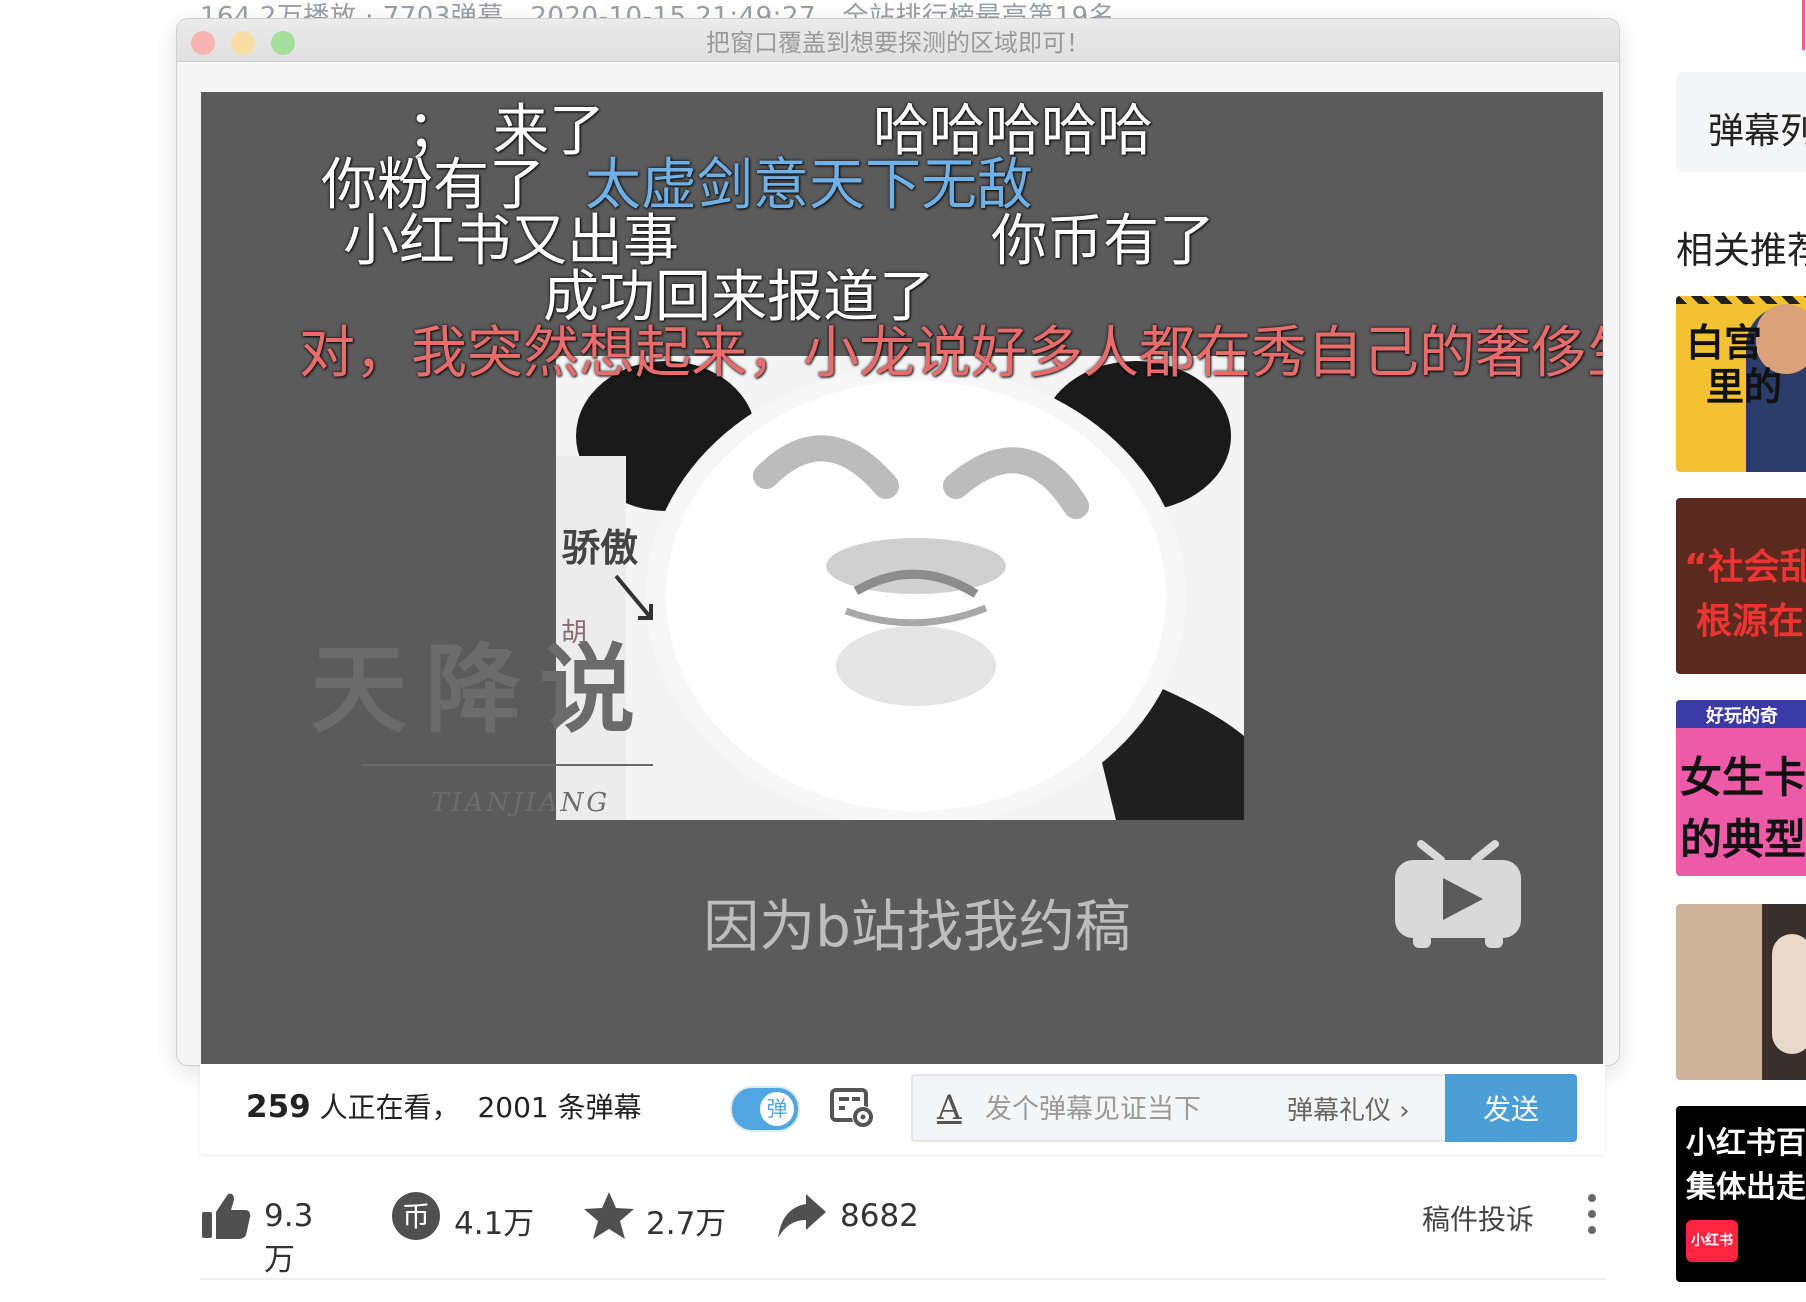  I want to click on meme-image: 骄傲, so click(900, 588).